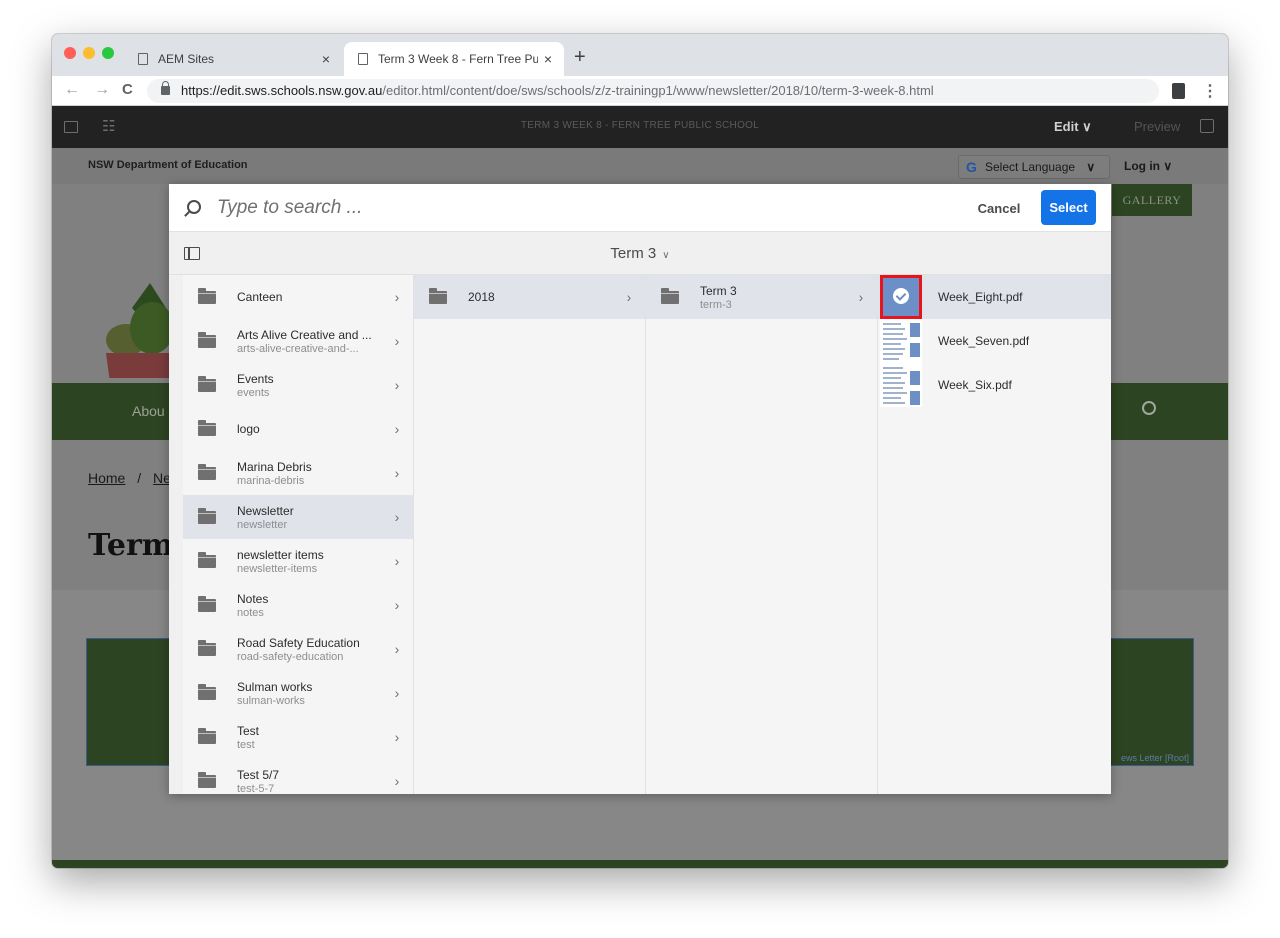  Describe the element at coordinates (1068, 207) in the screenshot. I see `select-button: Select` at that location.